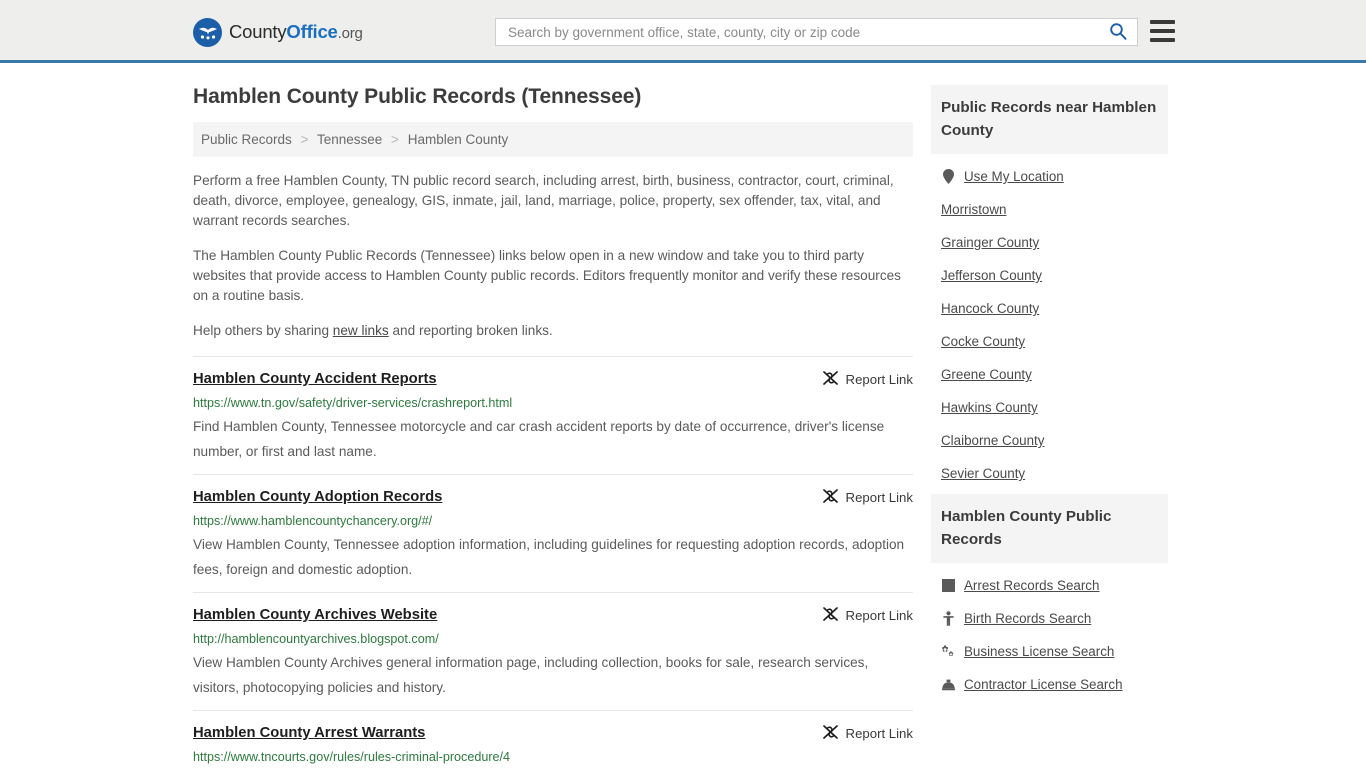 Image resolution: width=1366 pixels, height=768 pixels. I want to click on sidebar-nearby-item: Morristown, so click(1049, 209).